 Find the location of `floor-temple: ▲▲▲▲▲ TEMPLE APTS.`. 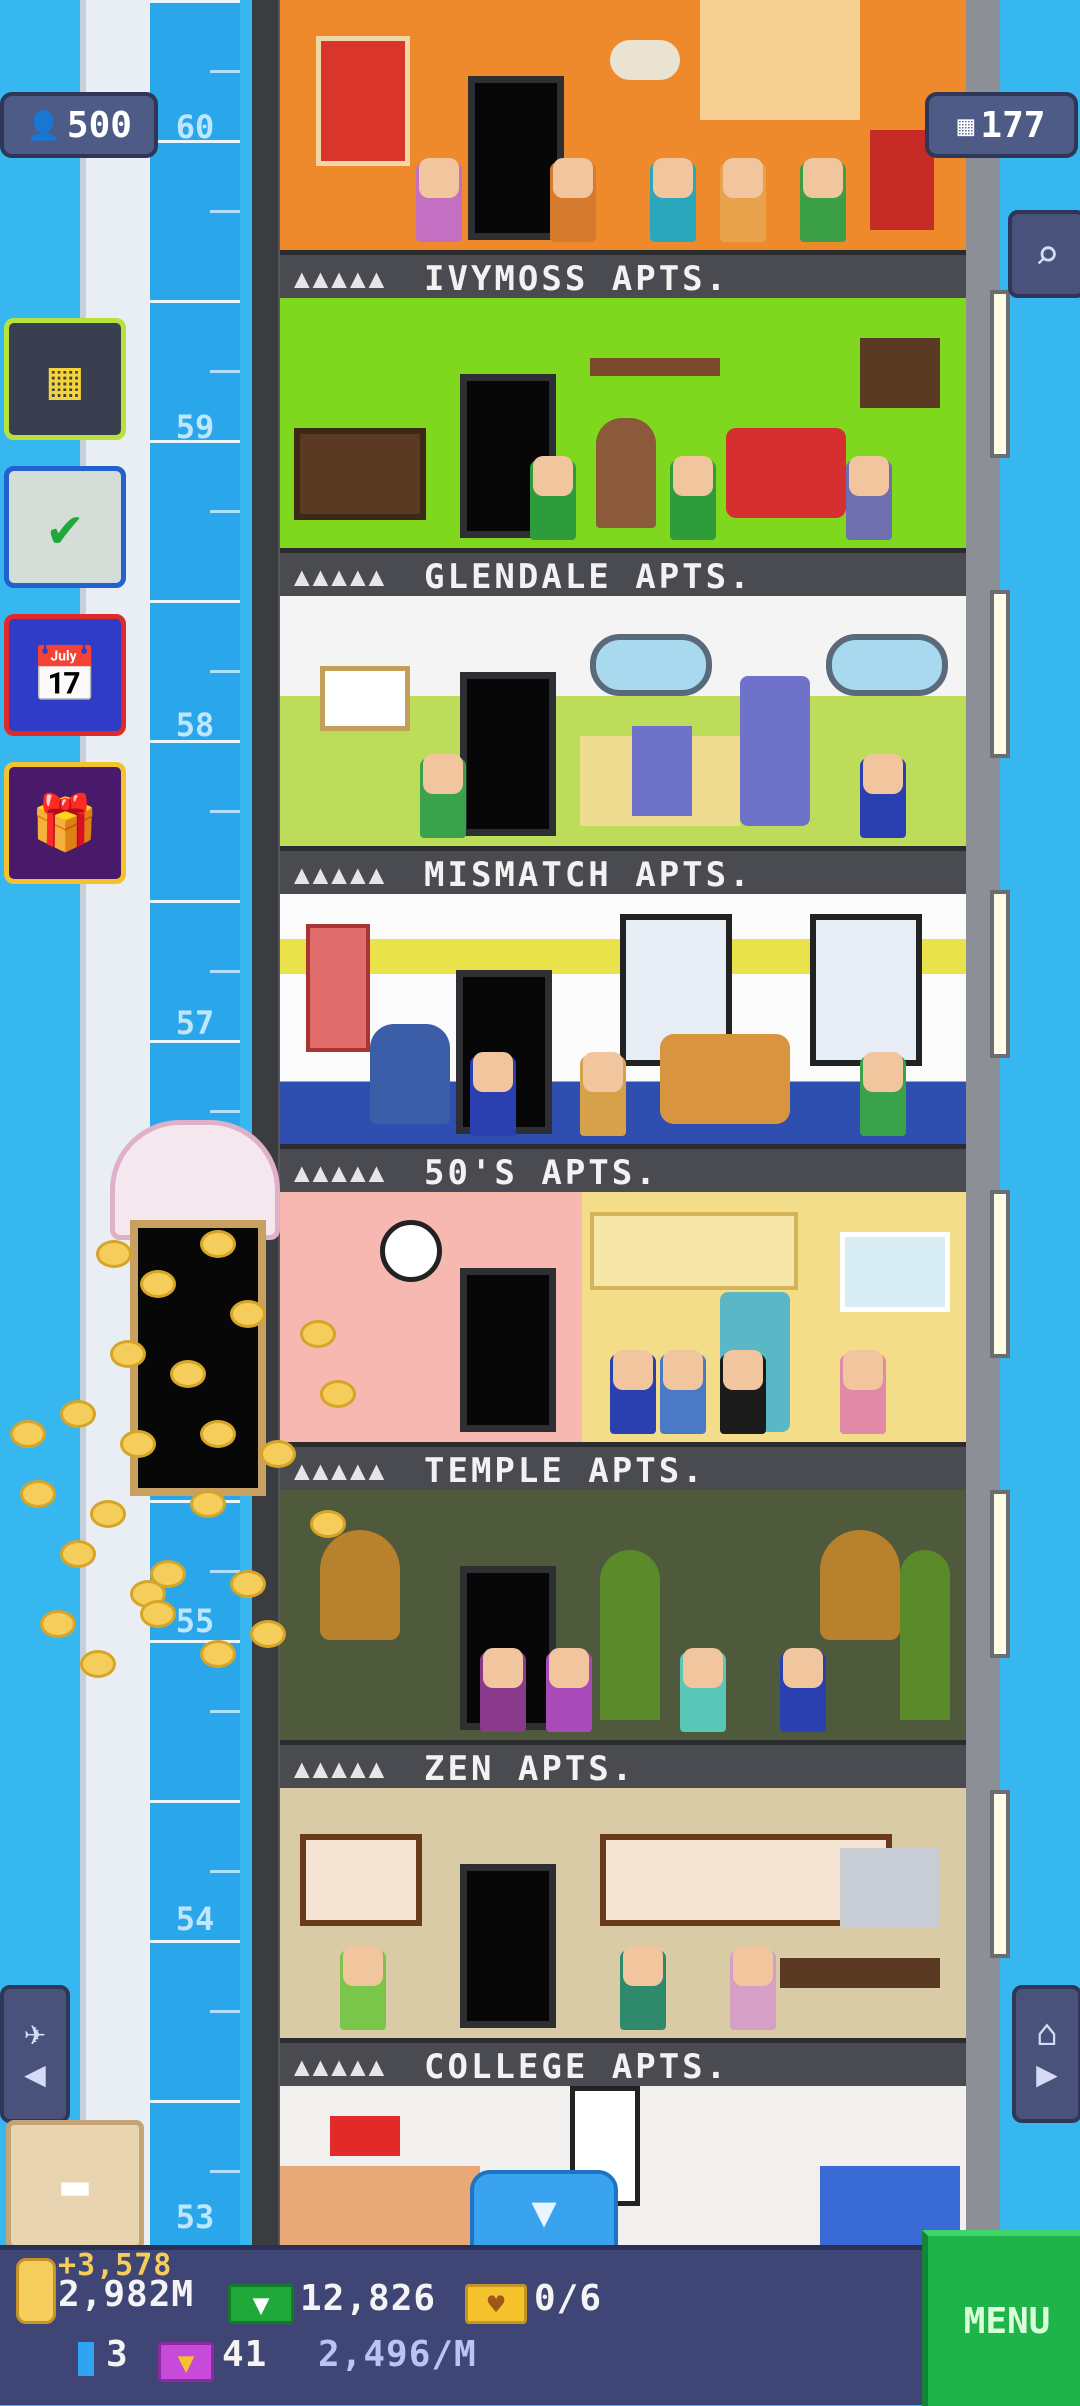

floor-temple: ▲▲▲▲▲ TEMPLE APTS. is located at coordinates (623, 1343).